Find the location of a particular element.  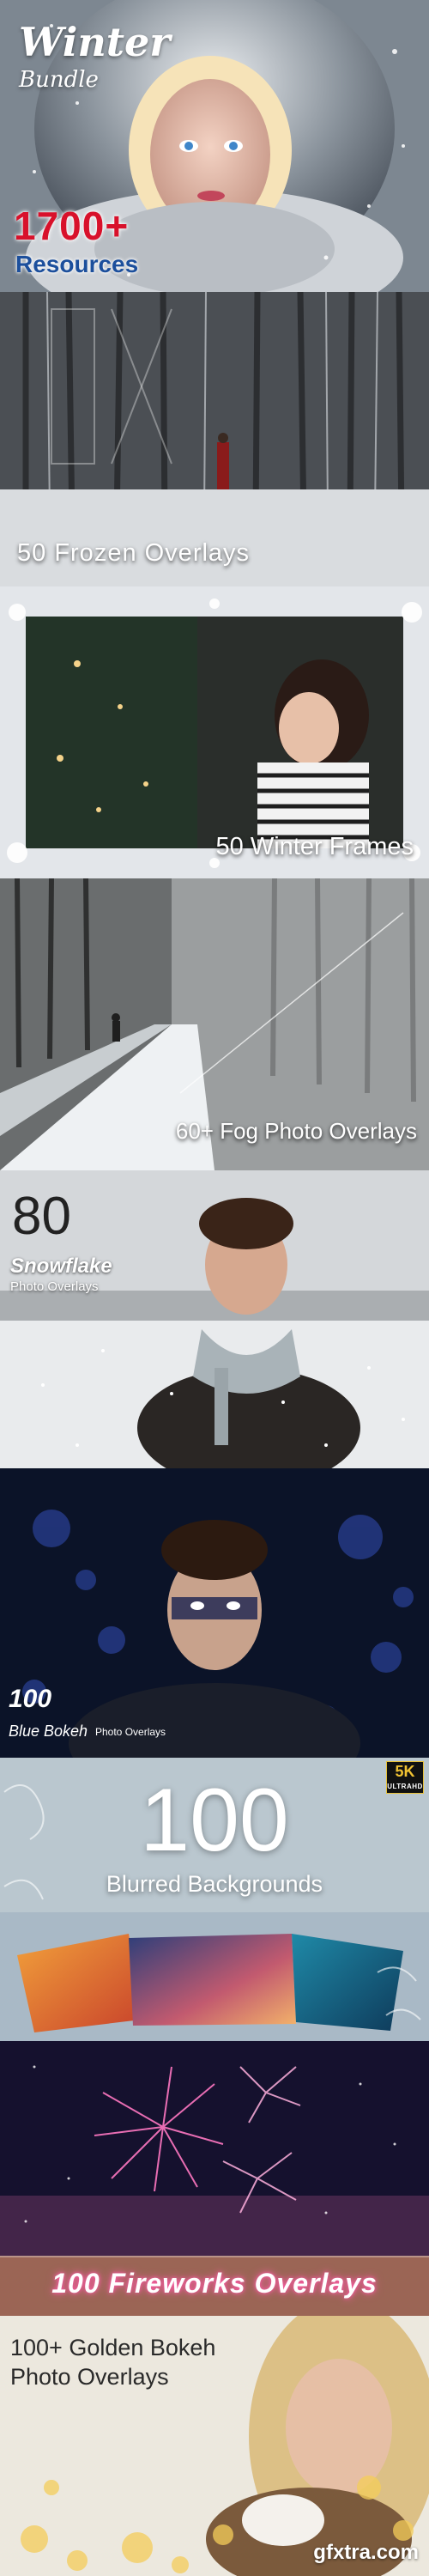

bundle-subtitle: Bundle is located at coordinates (59, 80).